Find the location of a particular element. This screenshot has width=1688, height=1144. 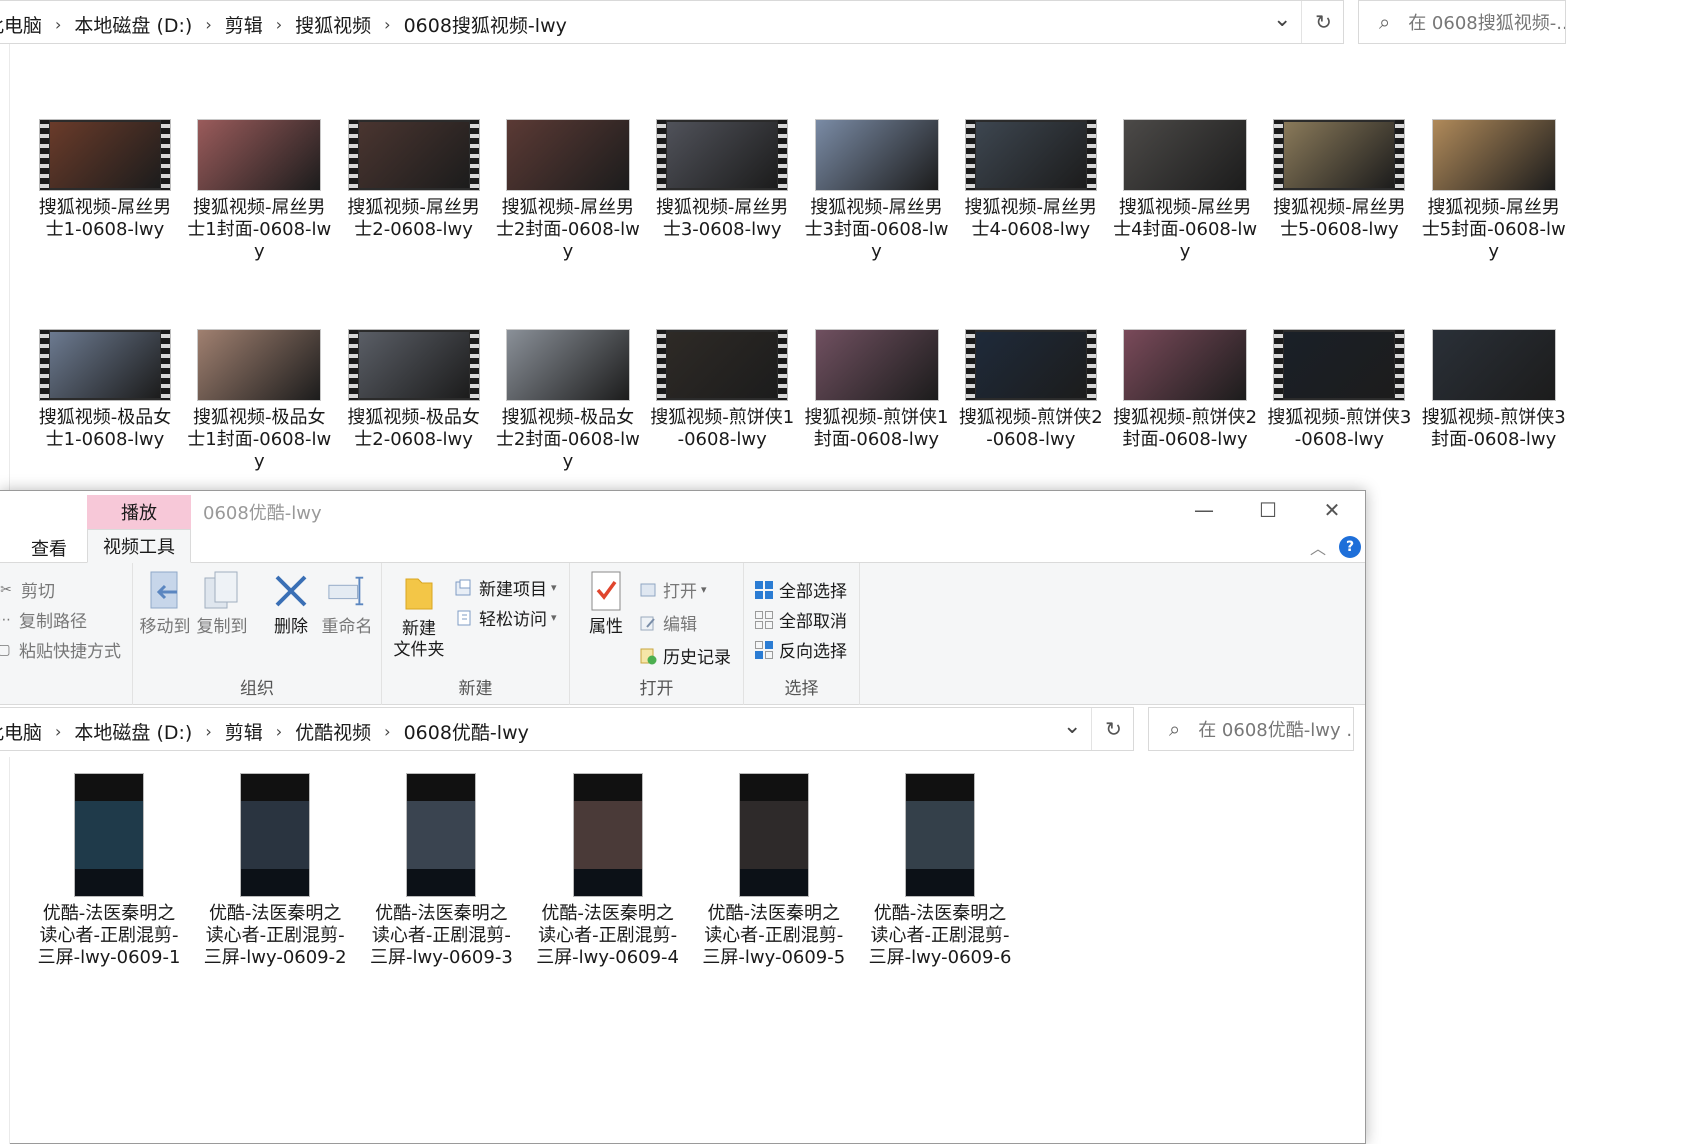

file-item: 搜狐视频-屌丝男士1-0608-lwy is located at coordinates (105, 180).